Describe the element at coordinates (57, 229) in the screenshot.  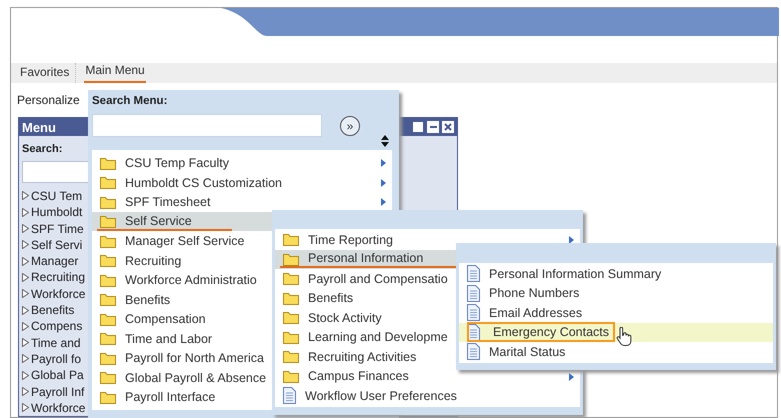
I see `menu-item: SPF Time` at that location.